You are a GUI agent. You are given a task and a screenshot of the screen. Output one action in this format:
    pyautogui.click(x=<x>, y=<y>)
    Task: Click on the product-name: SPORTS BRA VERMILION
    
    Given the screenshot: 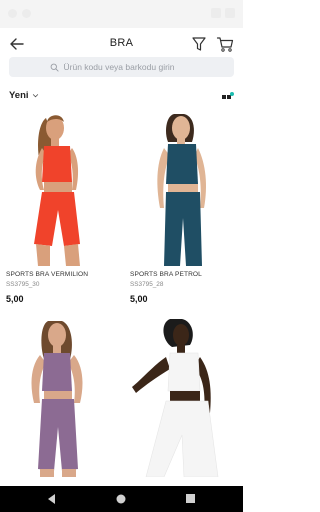 What is the action you would take?
    pyautogui.click(x=47, y=274)
    